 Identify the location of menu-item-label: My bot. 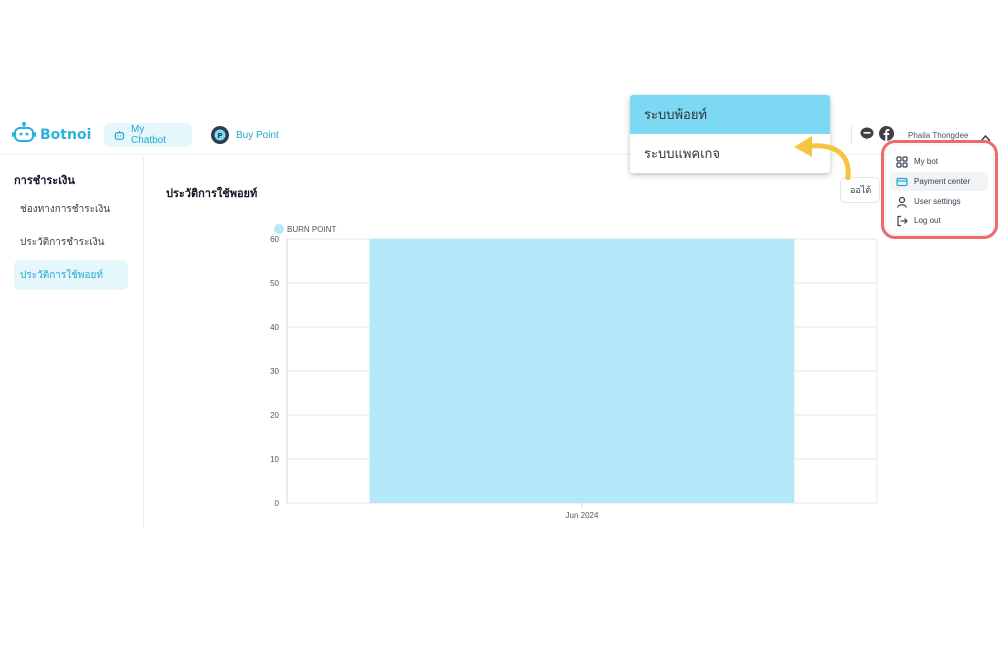
(926, 161).